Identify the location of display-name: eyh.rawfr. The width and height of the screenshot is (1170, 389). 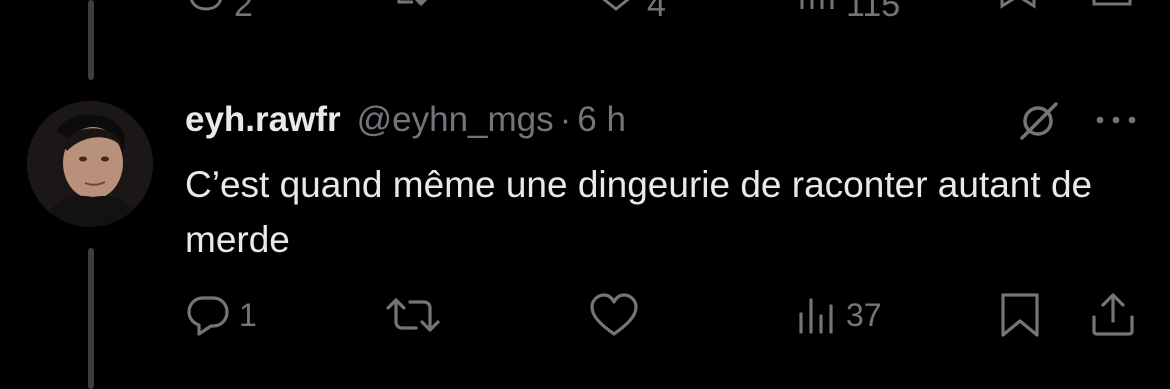
(263, 120).